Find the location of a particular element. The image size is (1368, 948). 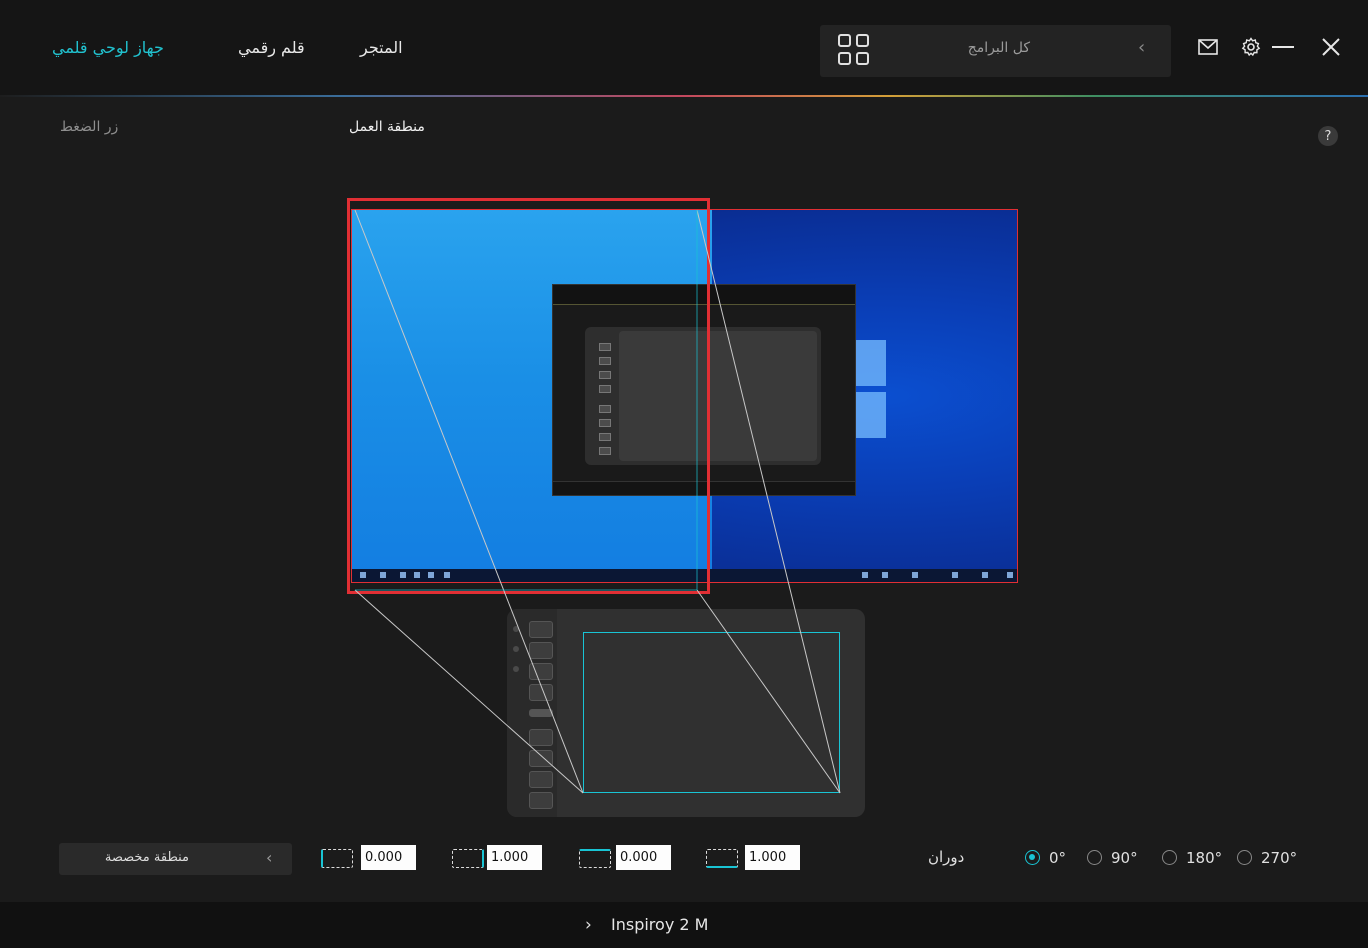

area-top-input is located at coordinates (643, 857).